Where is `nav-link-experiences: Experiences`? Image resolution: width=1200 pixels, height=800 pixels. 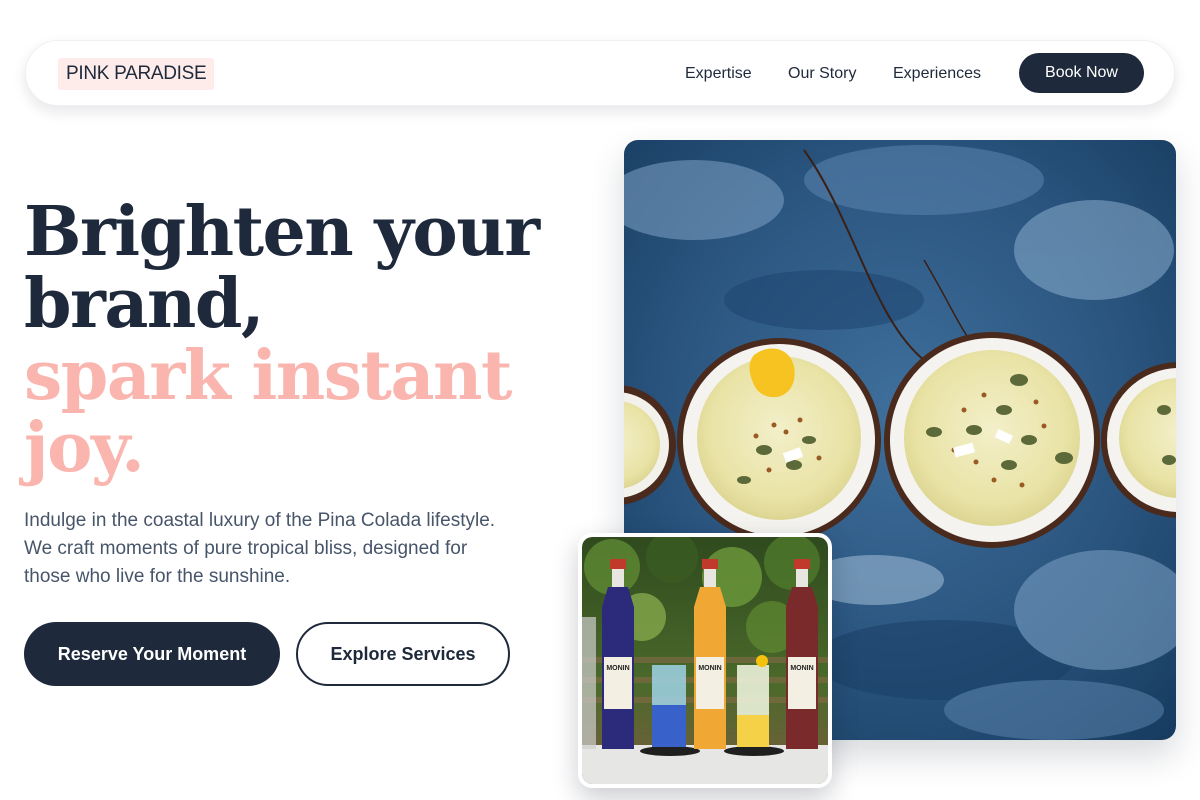 nav-link-experiences: Experiences is located at coordinates (937, 74).